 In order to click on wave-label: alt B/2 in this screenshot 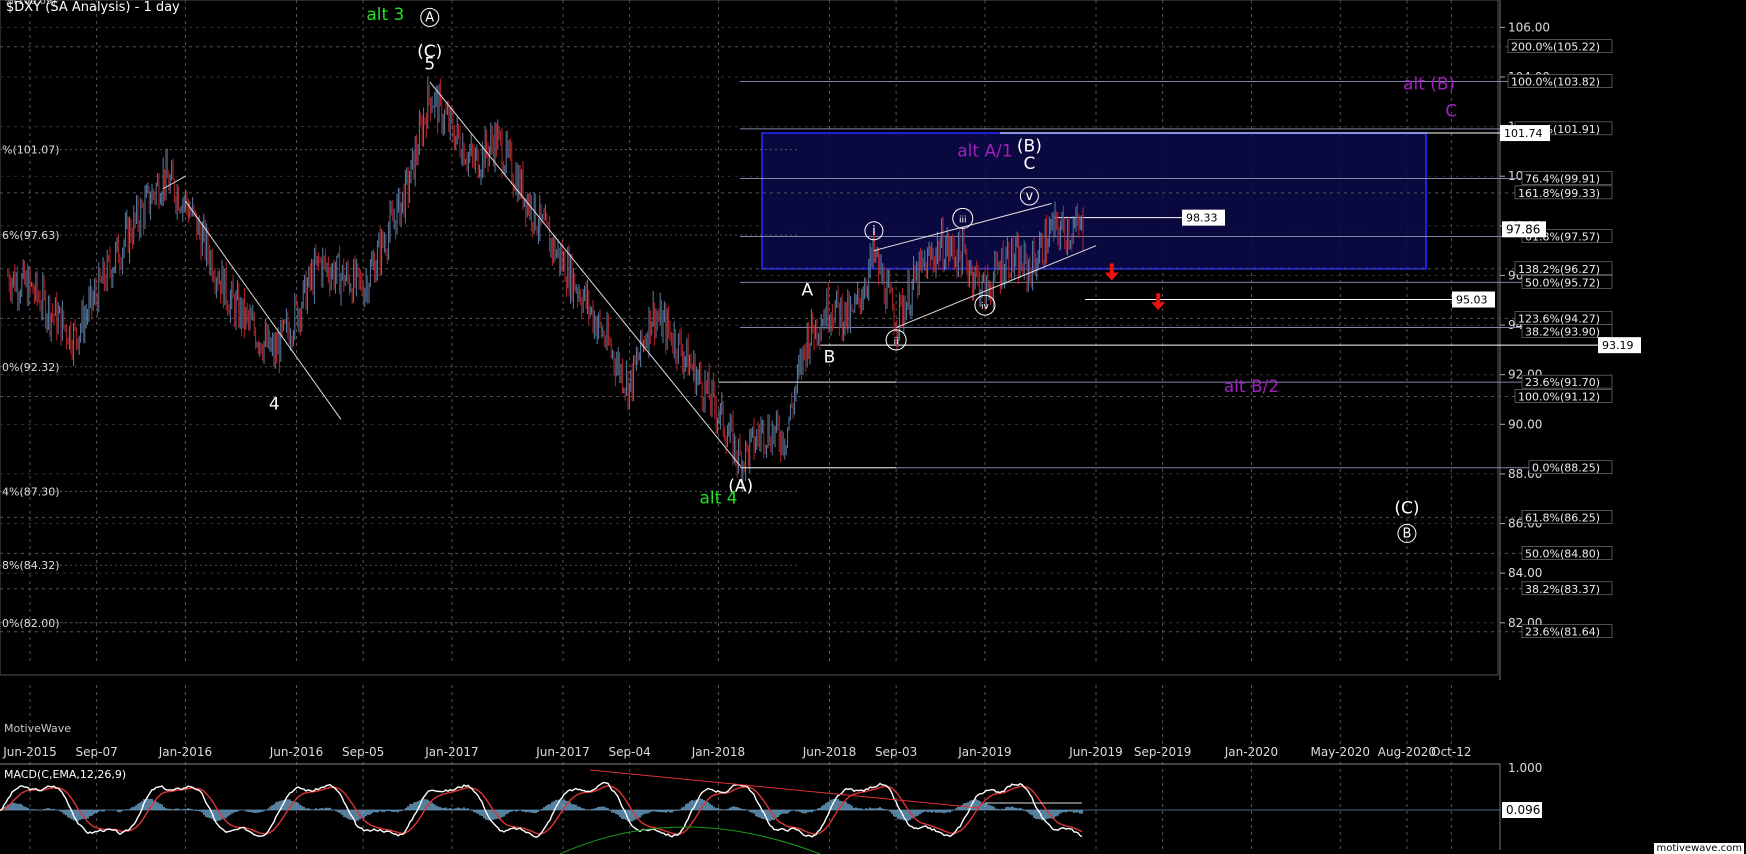, I will do `click(1251, 387)`.